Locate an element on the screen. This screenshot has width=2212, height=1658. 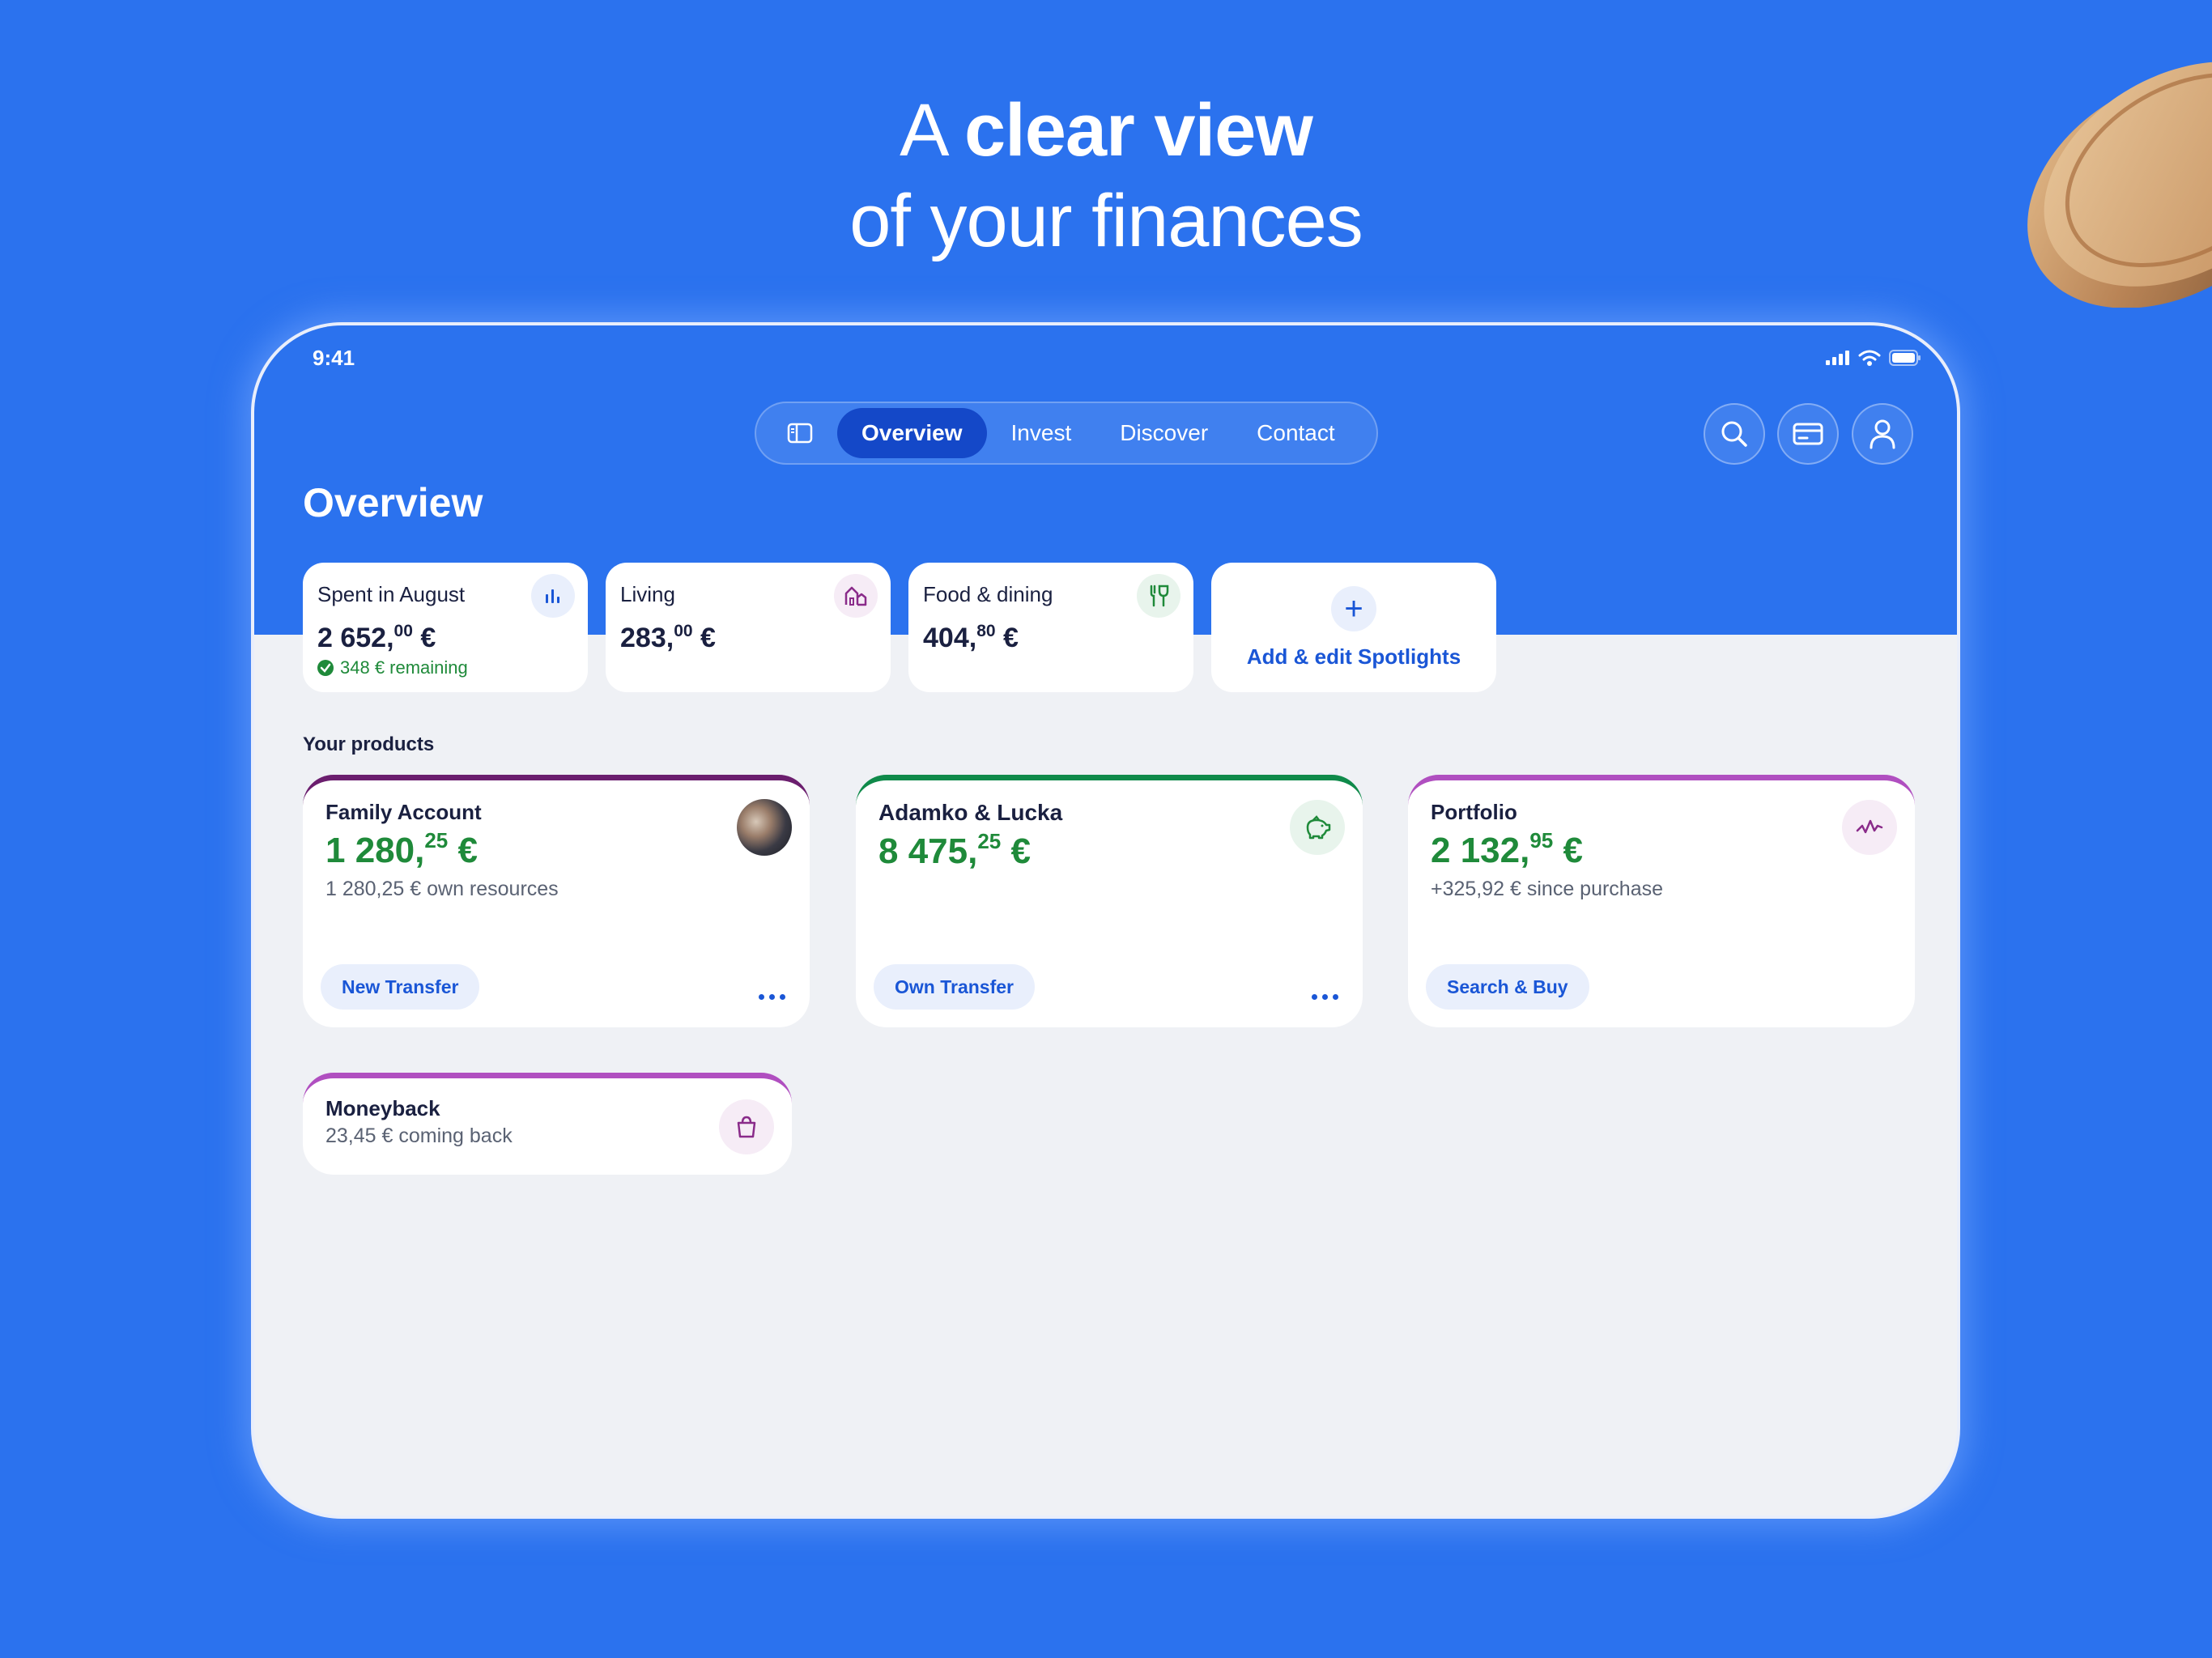
add-edit-spotlights-button: + Add & edit Spotlights is located at coordinates (1354, 627).